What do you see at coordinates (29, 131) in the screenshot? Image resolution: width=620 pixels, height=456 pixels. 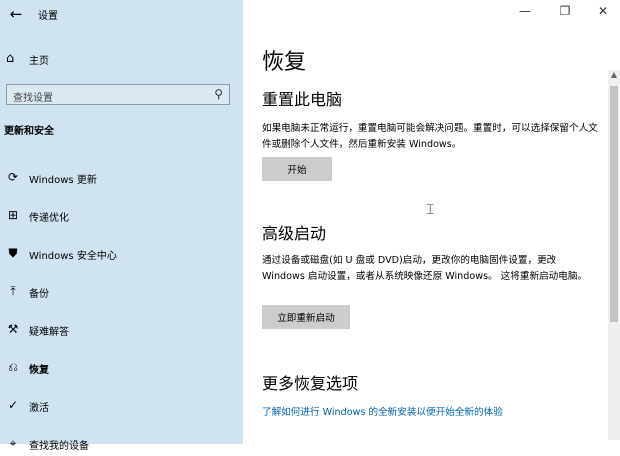 I see `section-title: 更新和安全` at bounding box center [29, 131].